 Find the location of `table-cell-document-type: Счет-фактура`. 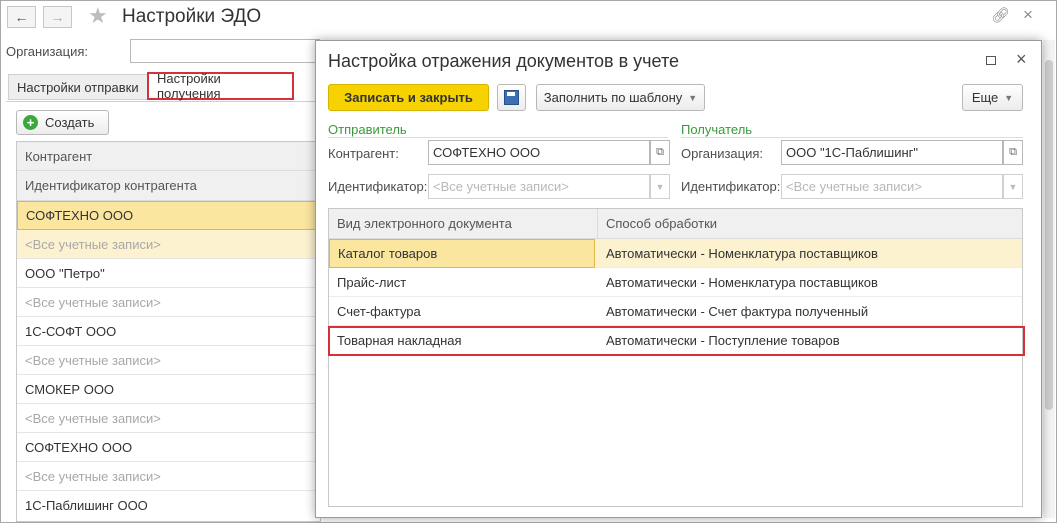

table-cell-document-type: Счет-фактура is located at coordinates (463, 311).